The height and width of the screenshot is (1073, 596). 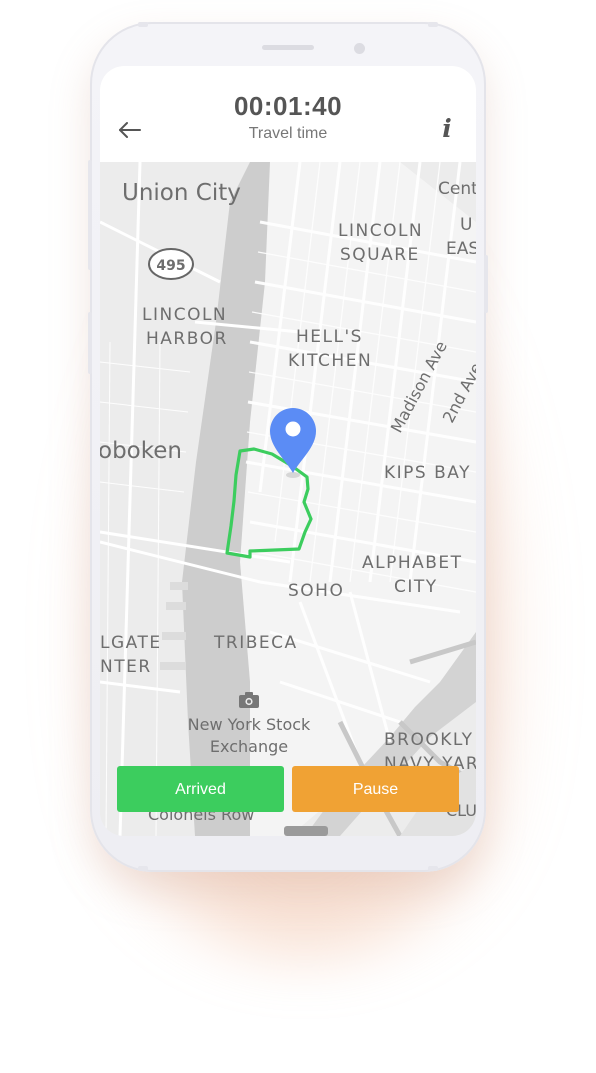 What do you see at coordinates (141, 451) in the screenshot?
I see `label-hoboken: oboken` at bounding box center [141, 451].